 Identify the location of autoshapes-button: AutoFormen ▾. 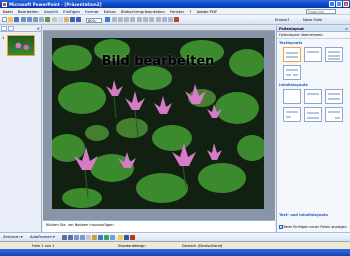
(42, 237).